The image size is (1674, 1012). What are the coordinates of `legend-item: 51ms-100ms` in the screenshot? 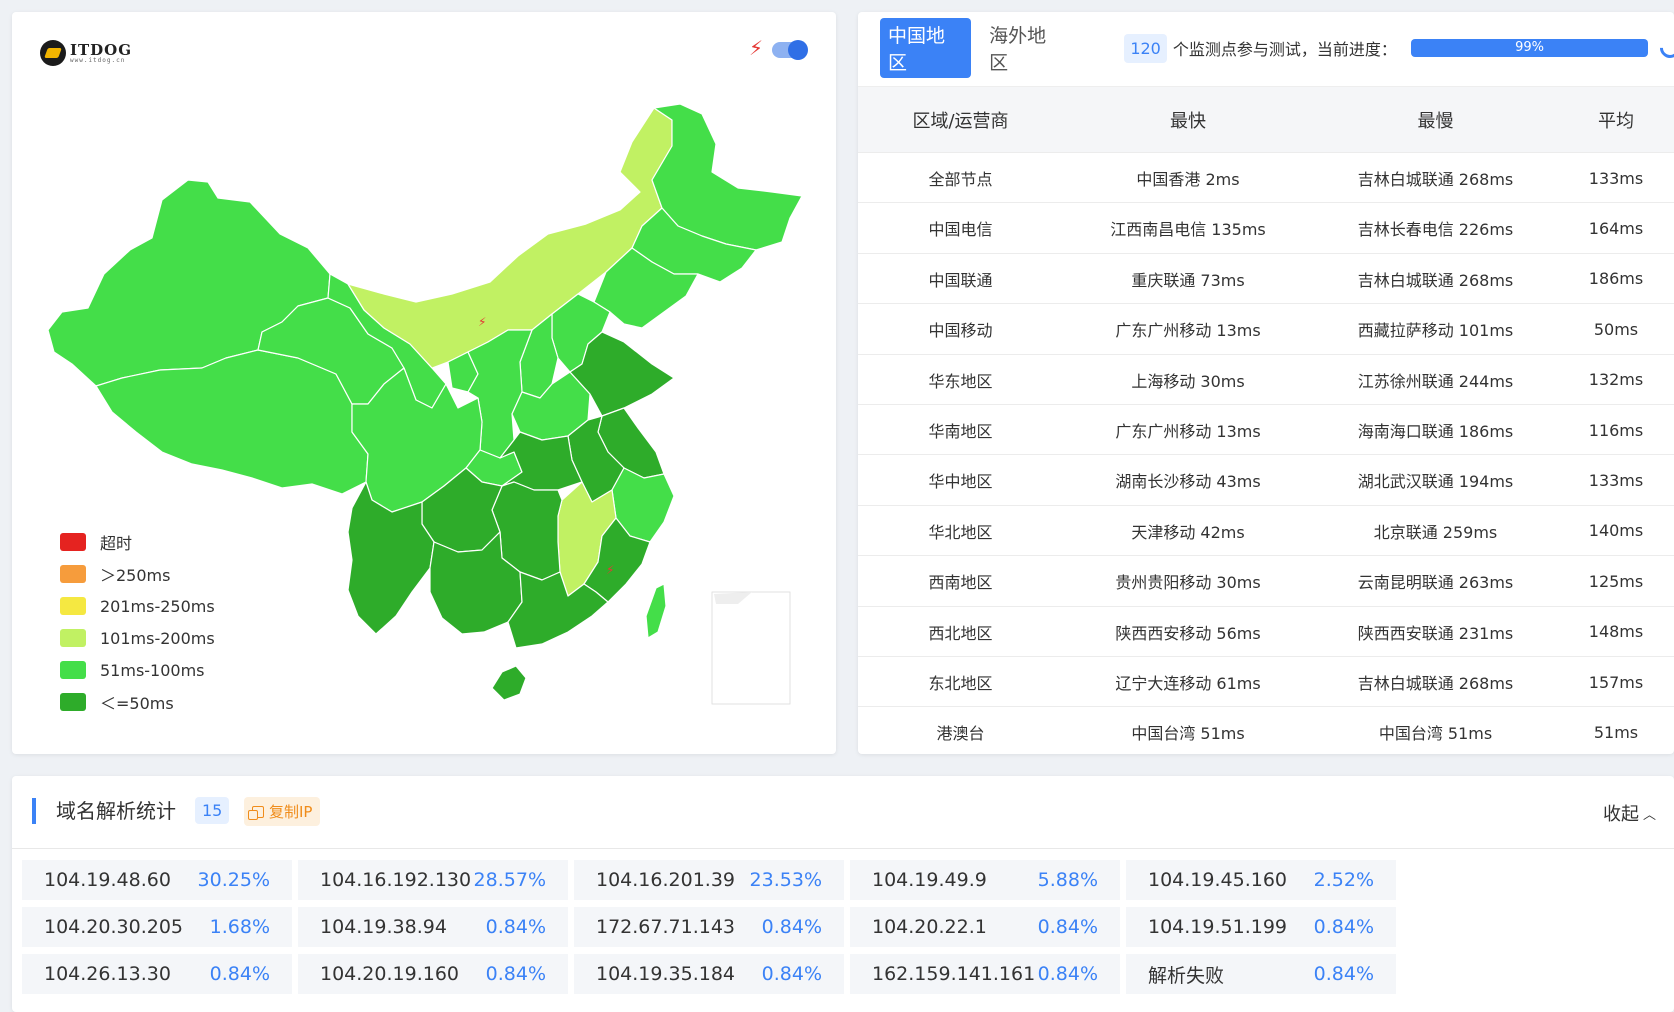 It's located at (137, 670).